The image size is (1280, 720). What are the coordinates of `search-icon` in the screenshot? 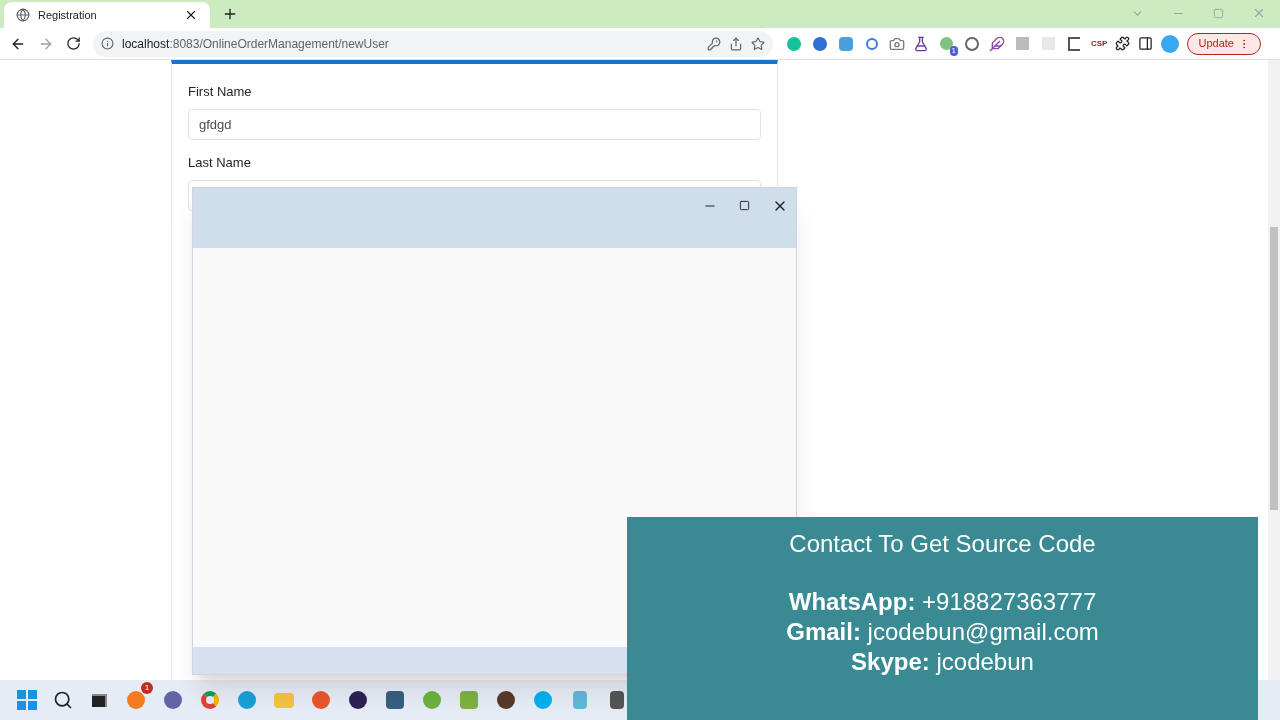 It's located at (63, 700).